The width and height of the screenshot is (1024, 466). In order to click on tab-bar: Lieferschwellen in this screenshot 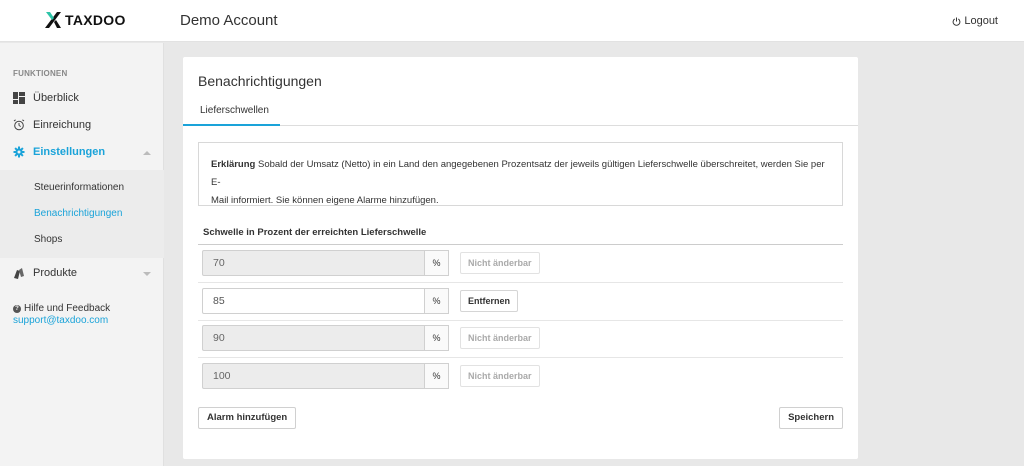, I will do `click(520, 112)`.